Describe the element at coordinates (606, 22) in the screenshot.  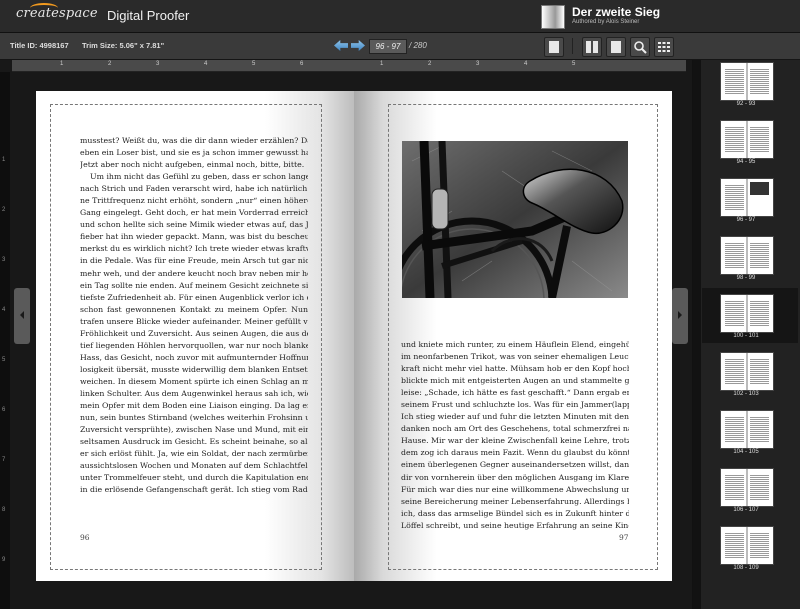
I see `book-author: Authored by Alois Steiner` at that location.